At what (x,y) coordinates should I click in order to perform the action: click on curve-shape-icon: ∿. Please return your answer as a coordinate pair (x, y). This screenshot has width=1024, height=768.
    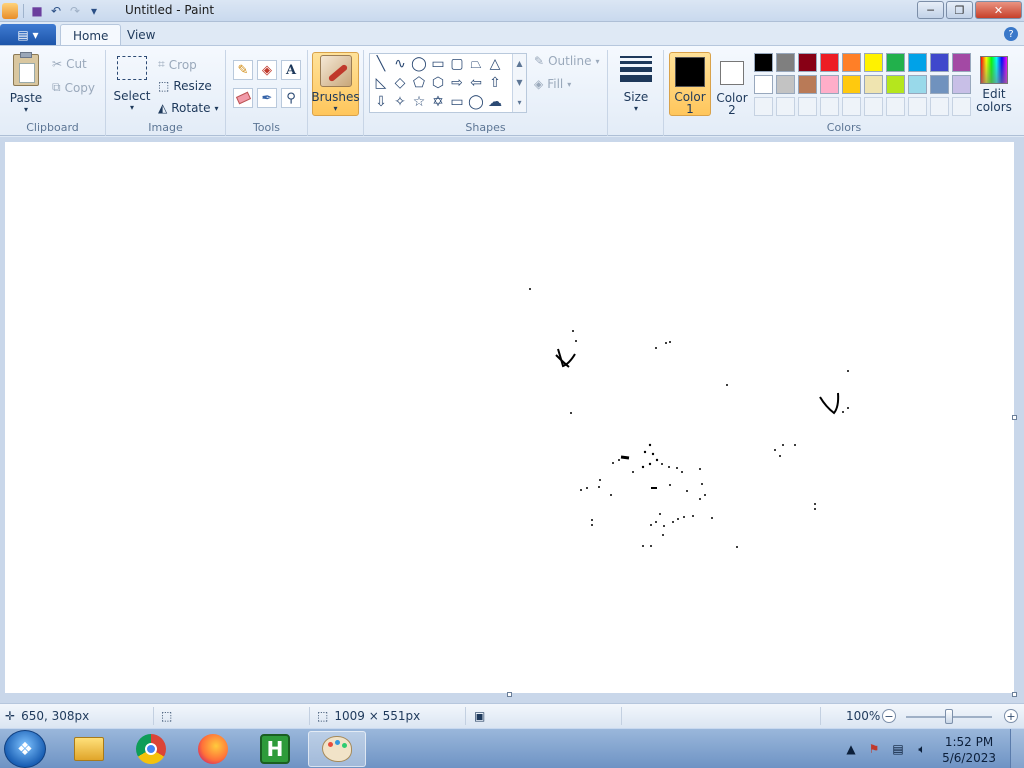
    Looking at the image, I should click on (400, 64).